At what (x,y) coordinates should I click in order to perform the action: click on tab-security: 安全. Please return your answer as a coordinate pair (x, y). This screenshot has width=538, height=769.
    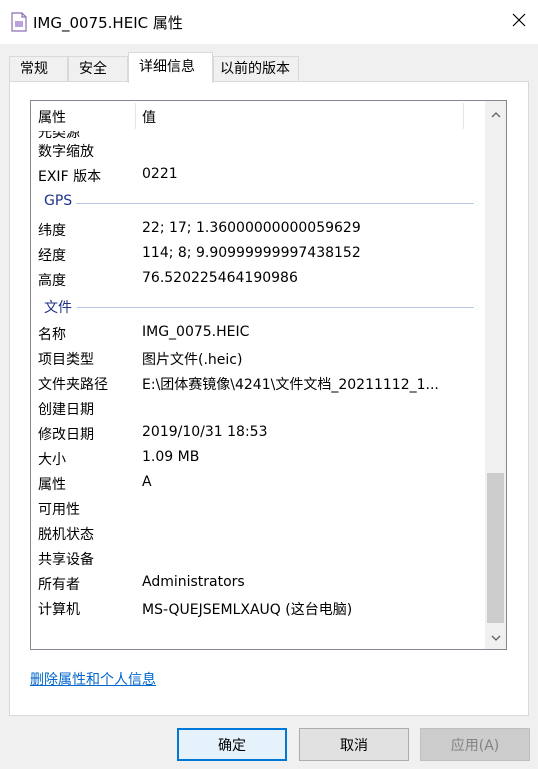
    Looking at the image, I should click on (98, 69).